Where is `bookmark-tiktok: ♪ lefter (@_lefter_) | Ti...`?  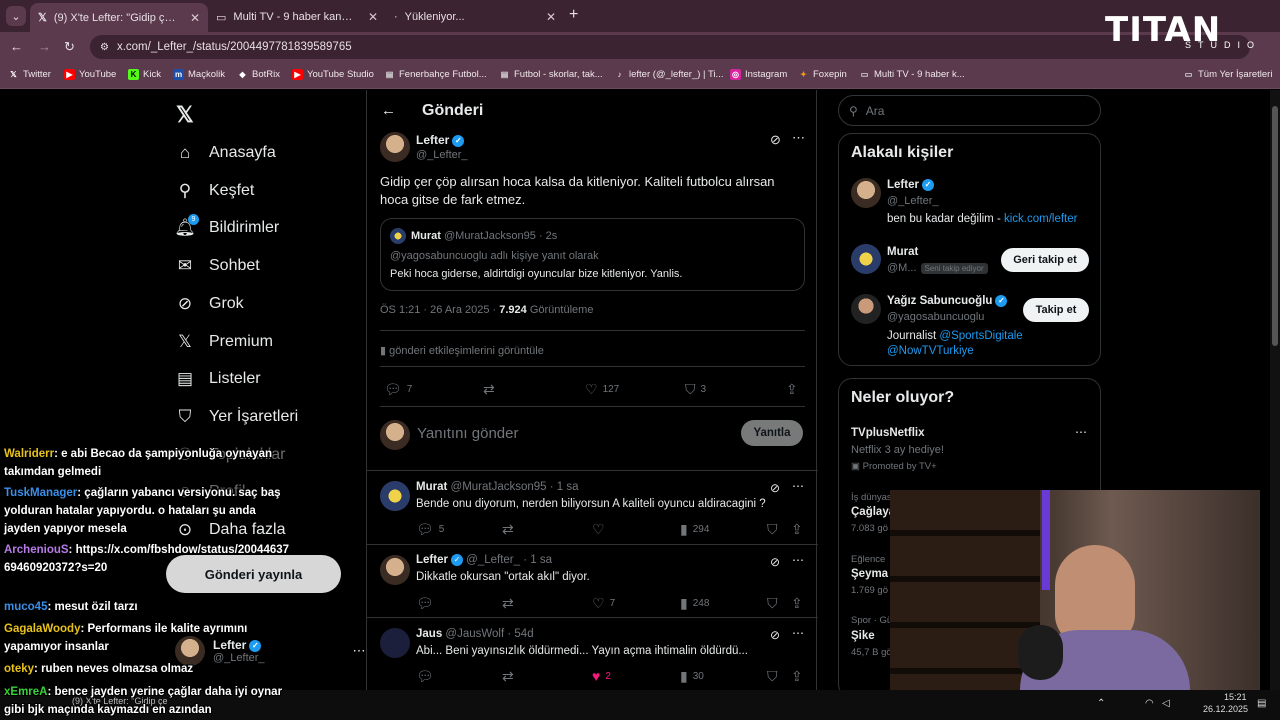
bookmark-tiktok: ♪ lefter (@_lefter_) | Ti... is located at coordinates (669, 74).